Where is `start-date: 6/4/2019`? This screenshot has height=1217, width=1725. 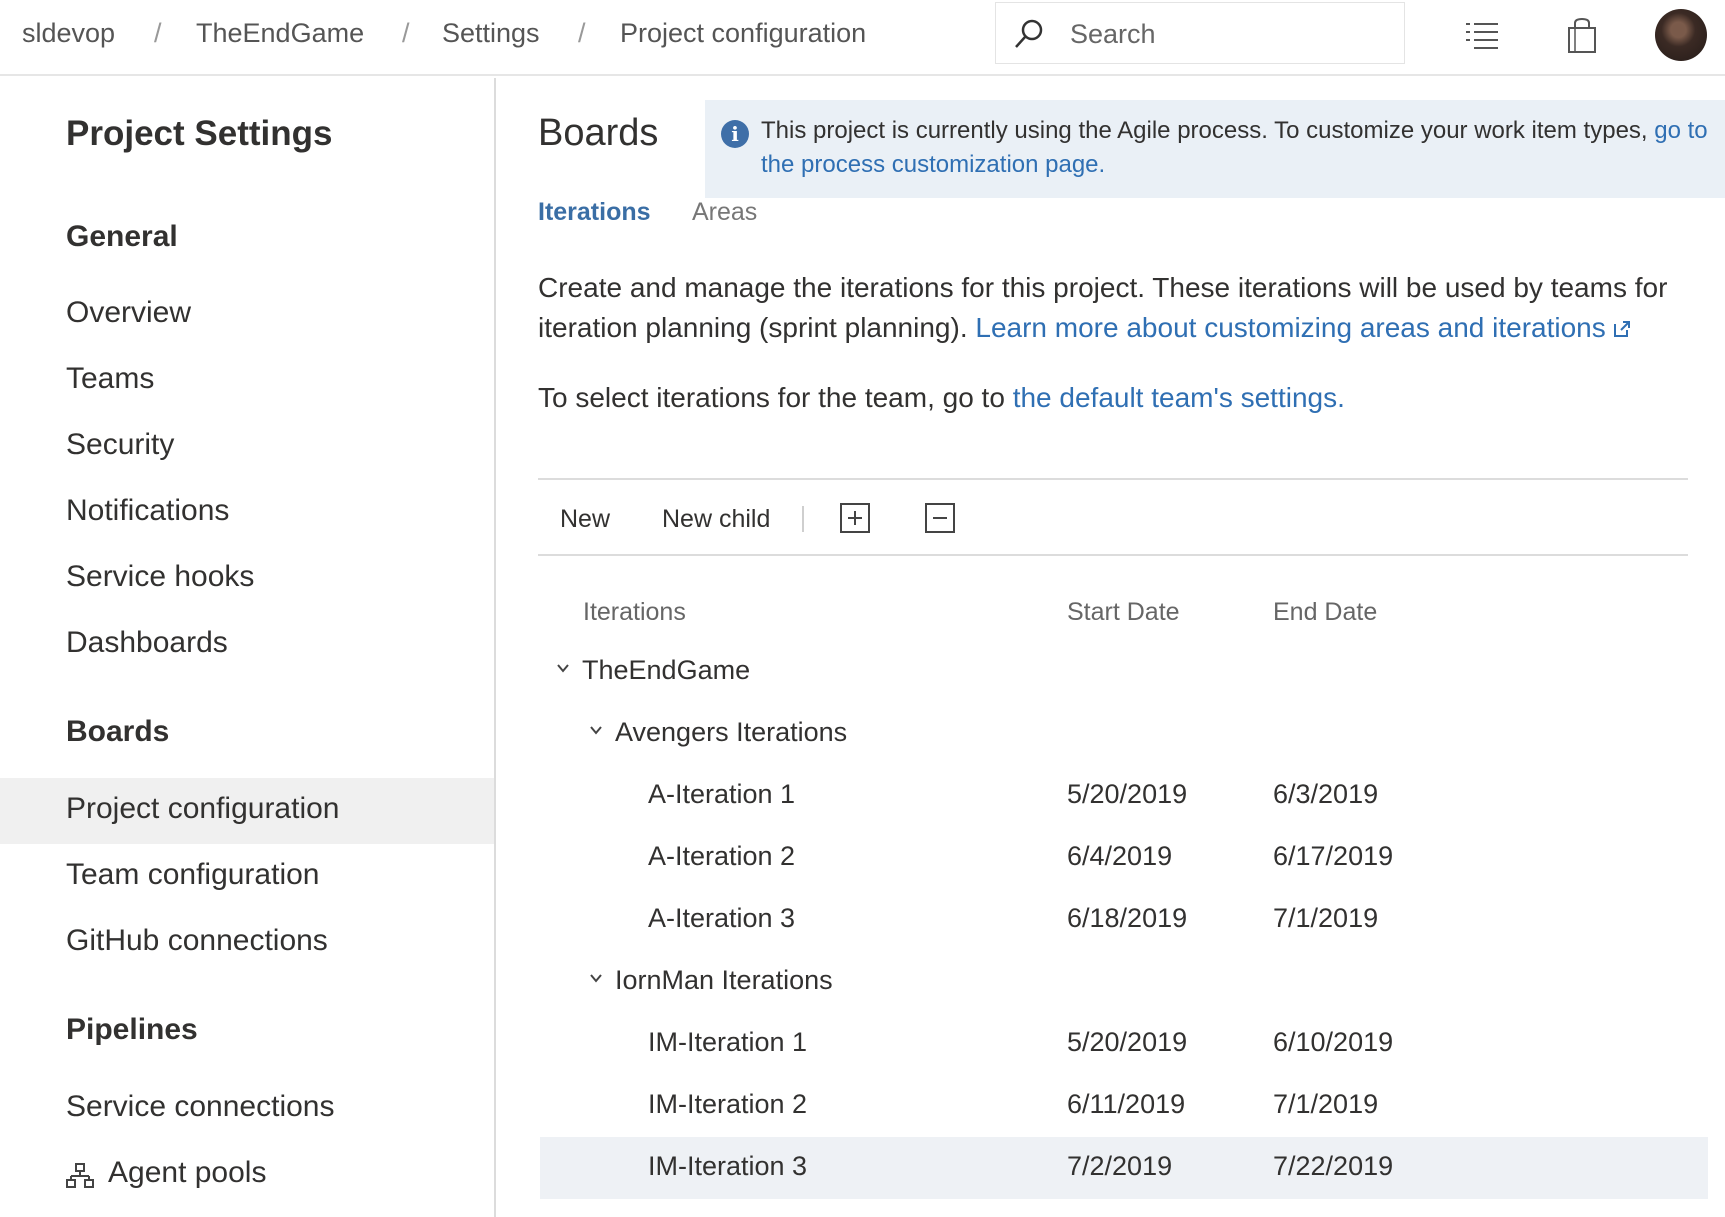
start-date: 6/4/2019 is located at coordinates (1120, 856).